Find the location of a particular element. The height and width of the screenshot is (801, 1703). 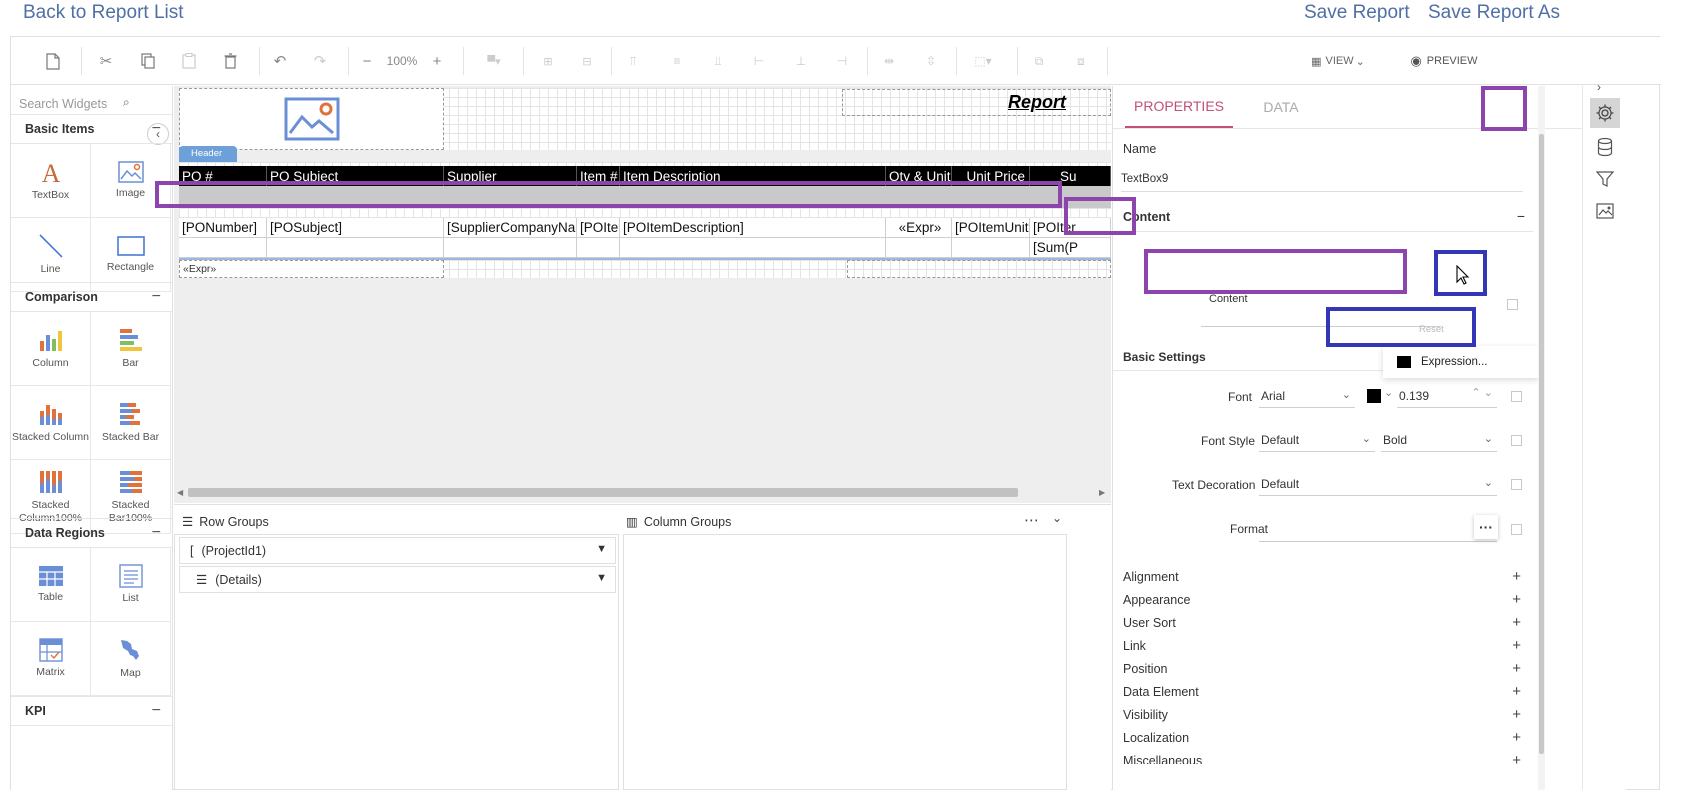

order-icon: ▀▾ is located at coordinates (494, 61).